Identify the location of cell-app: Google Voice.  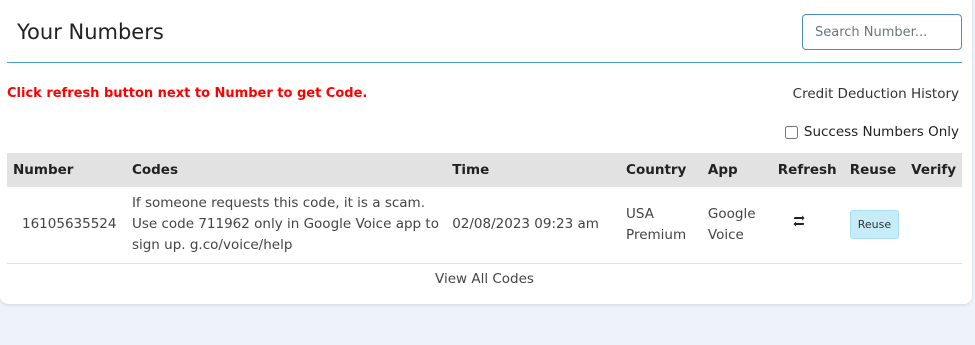
(737, 225).